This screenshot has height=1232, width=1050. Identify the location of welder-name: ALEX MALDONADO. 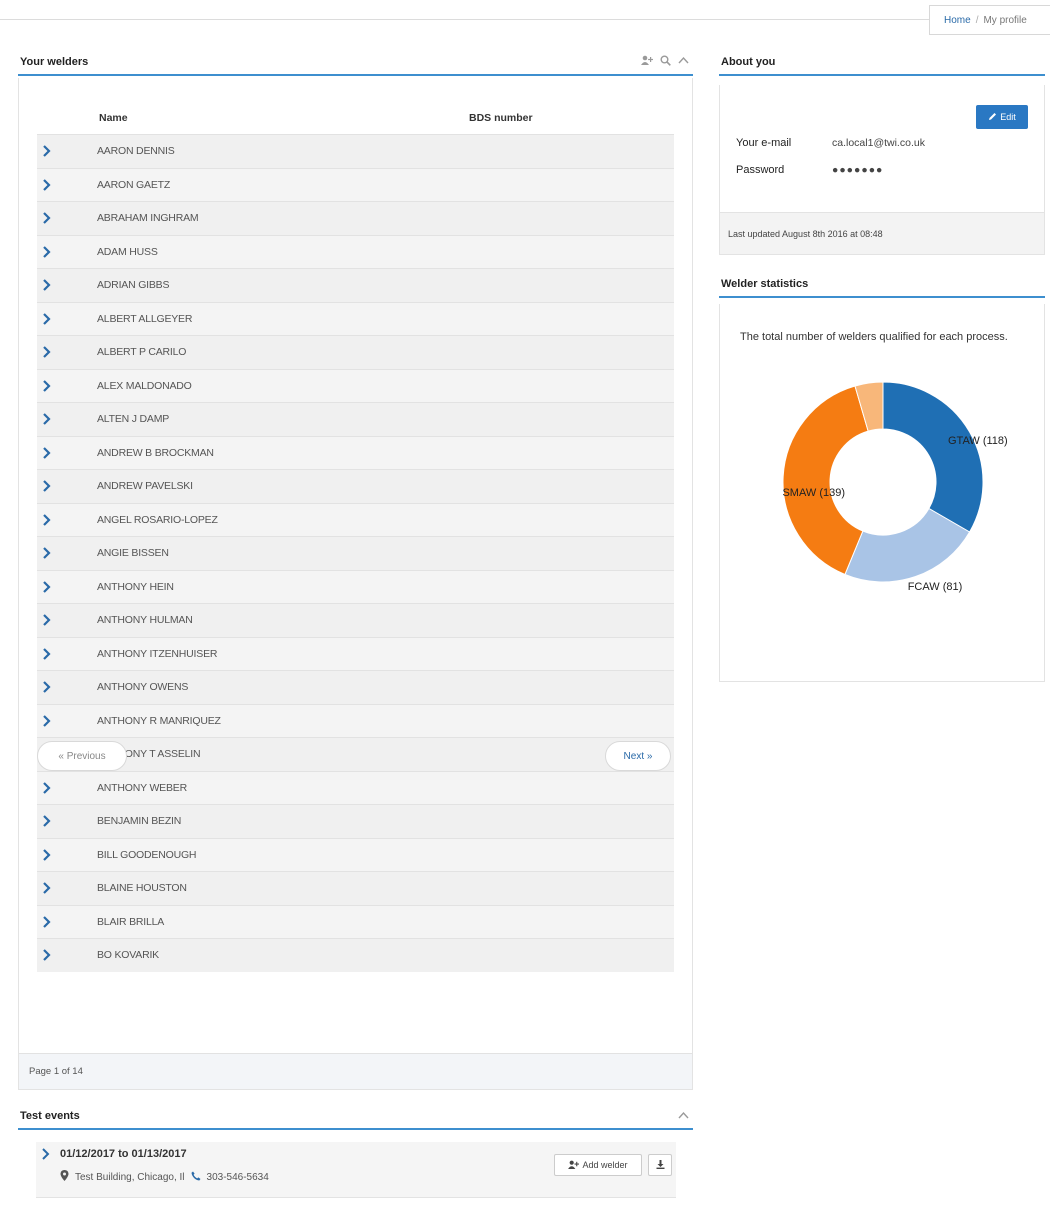
(144, 386).